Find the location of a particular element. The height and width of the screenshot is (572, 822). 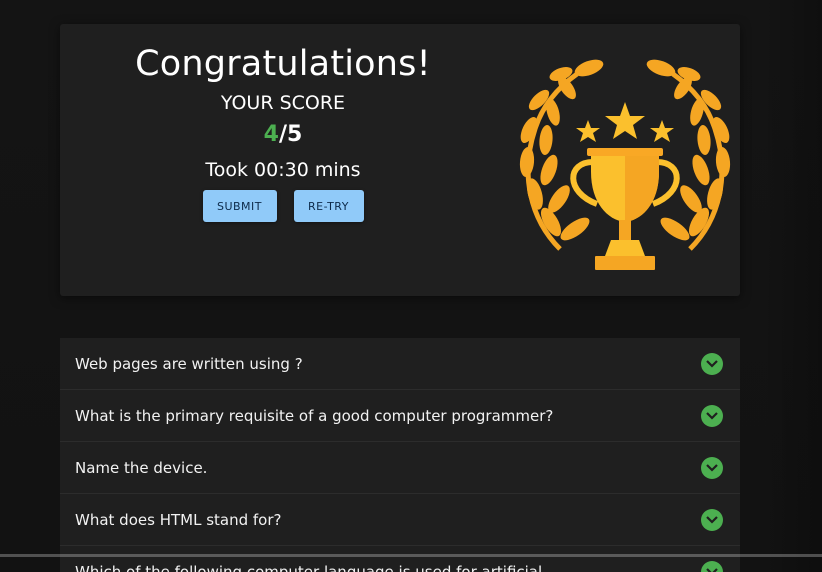

score-correct: 4 is located at coordinates (271, 134).